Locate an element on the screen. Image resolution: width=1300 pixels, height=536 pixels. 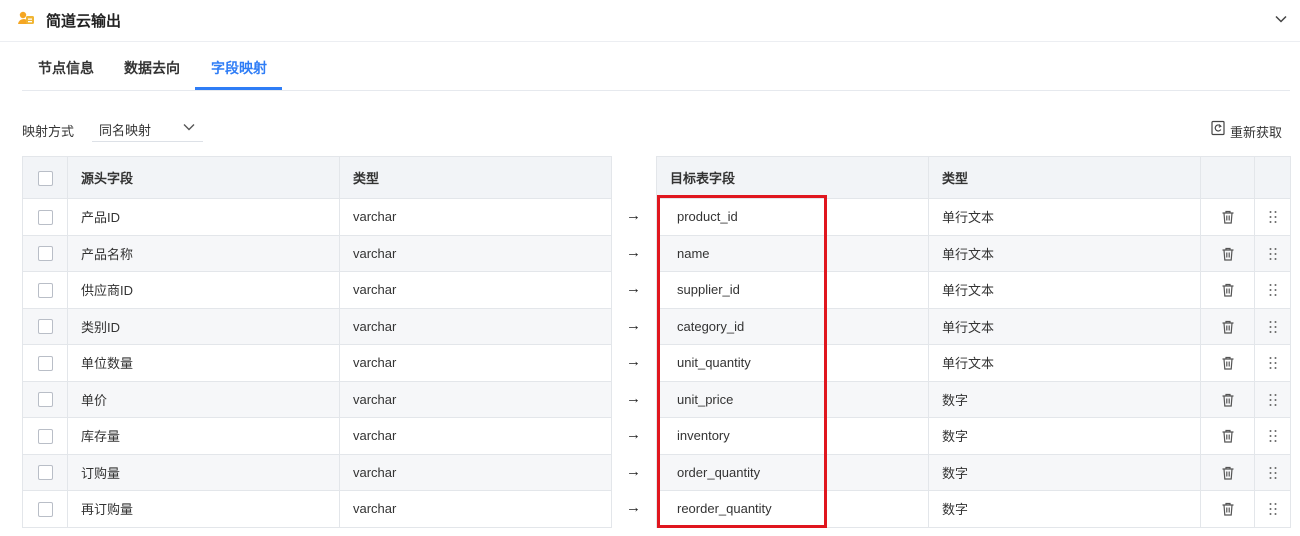
target-type-cell: 数字 is located at coordinates (1064, 509).